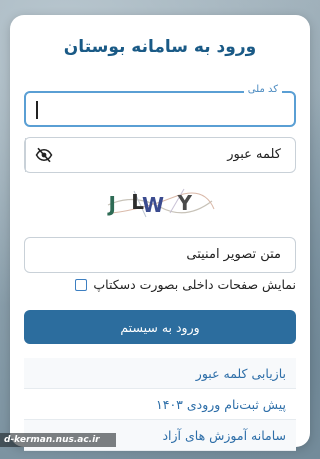 This screenshot has height=459, width=320. Describe the element at coordinates (262, 89) in the screenshot. I see `national-code-label: کد ملی` at that location.